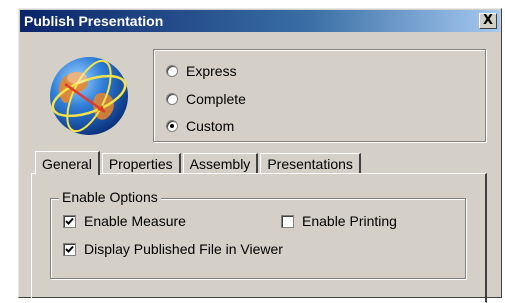  Describe the element at coordinates (172, 99) in the screenshot. I see `radio-complete-button` at that location.